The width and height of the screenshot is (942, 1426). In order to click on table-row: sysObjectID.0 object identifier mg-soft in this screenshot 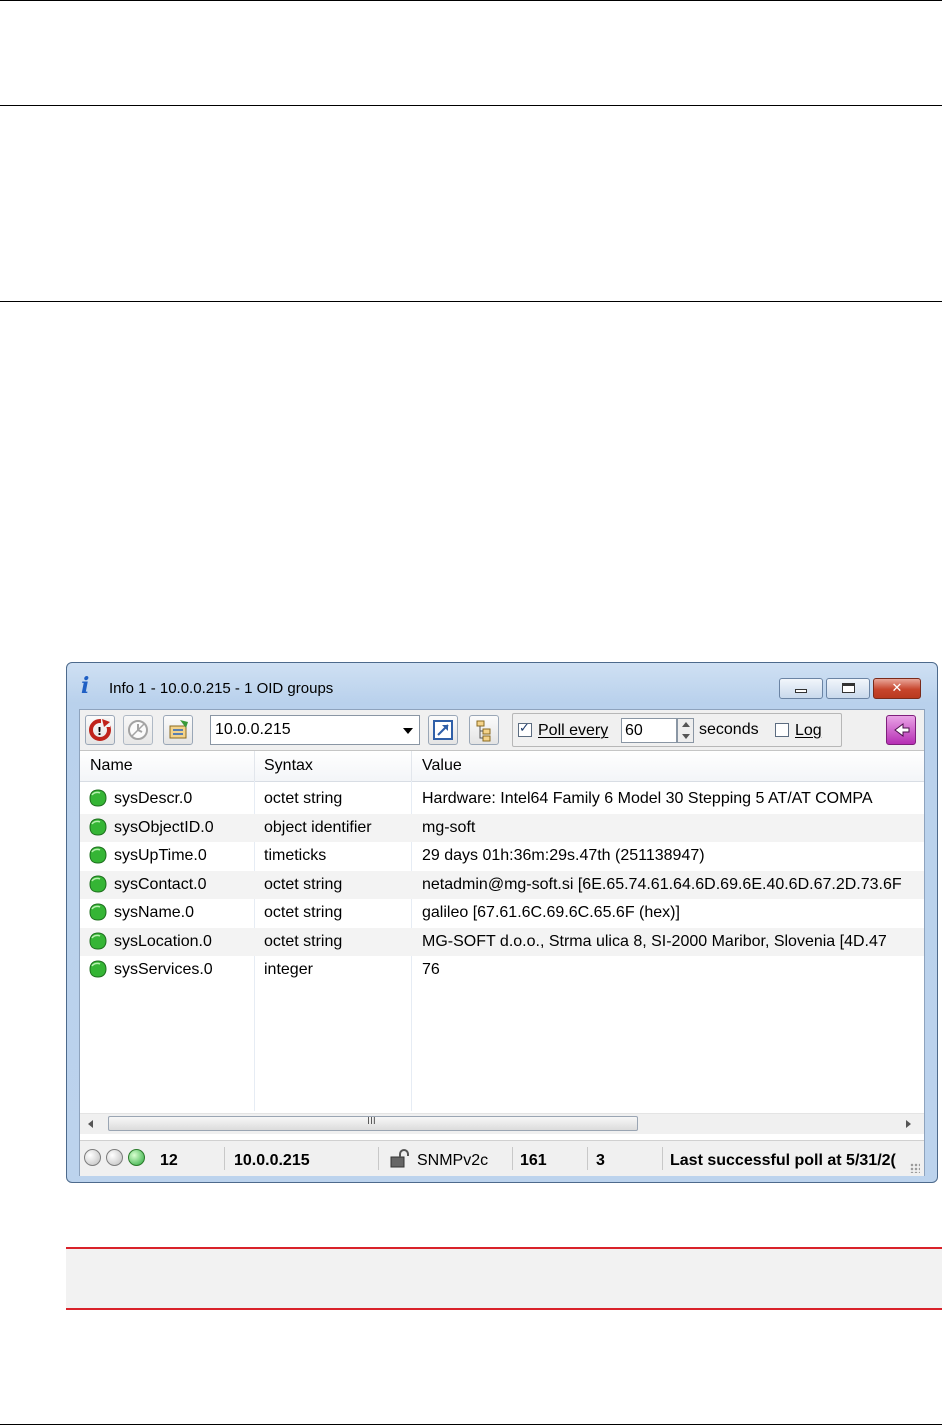, I will do `click(502, 827)`.